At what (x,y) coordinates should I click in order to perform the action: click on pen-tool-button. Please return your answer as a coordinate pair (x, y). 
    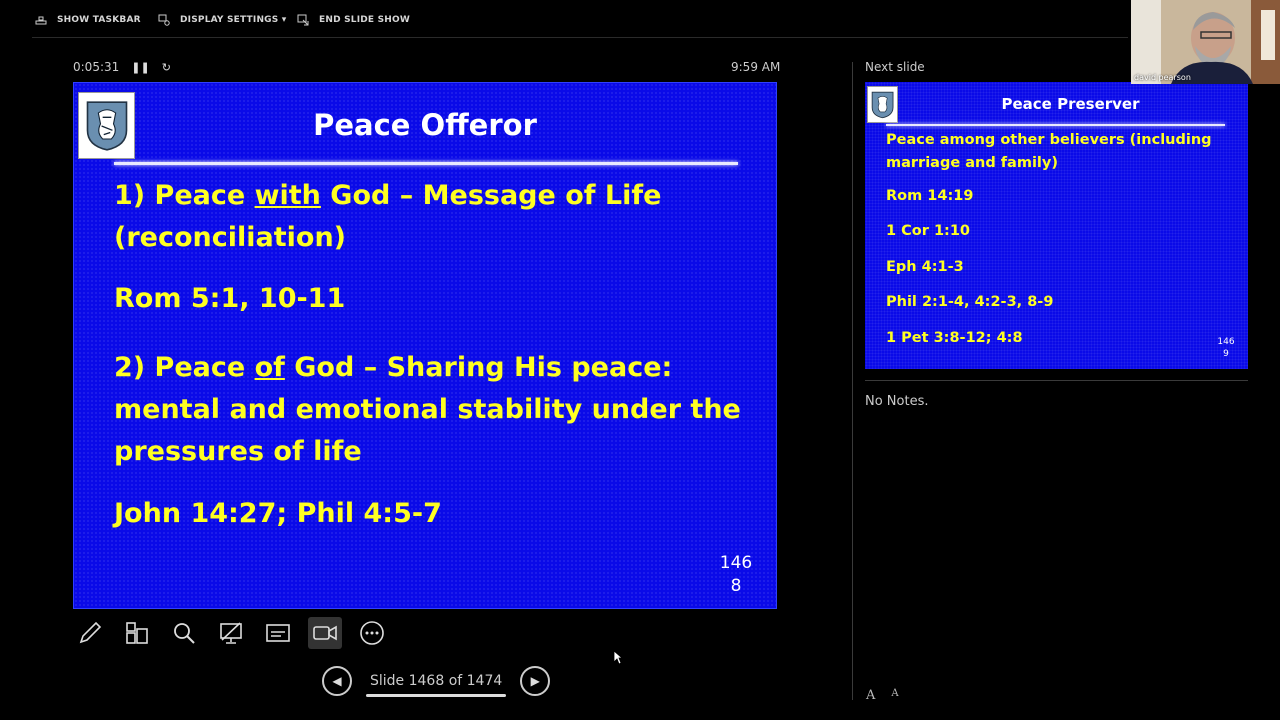
    Looking at the image, I should click on (90, 633).